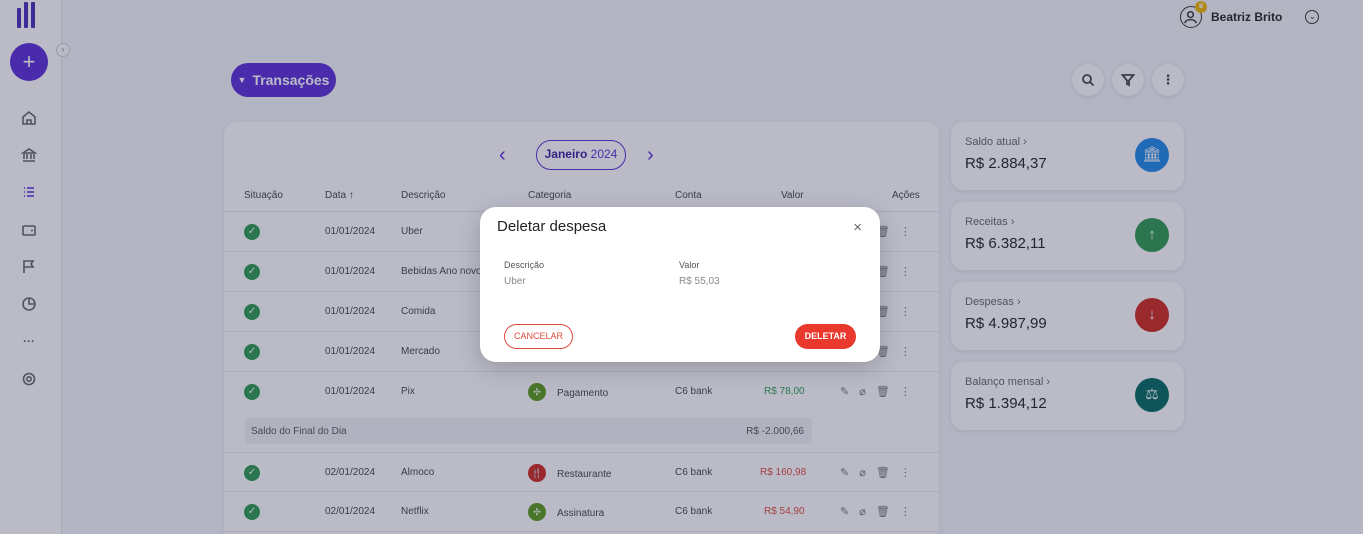 The height and width of the screenshot is (534, 1363). I want to click on value-label: Valor, so click(689, 265).